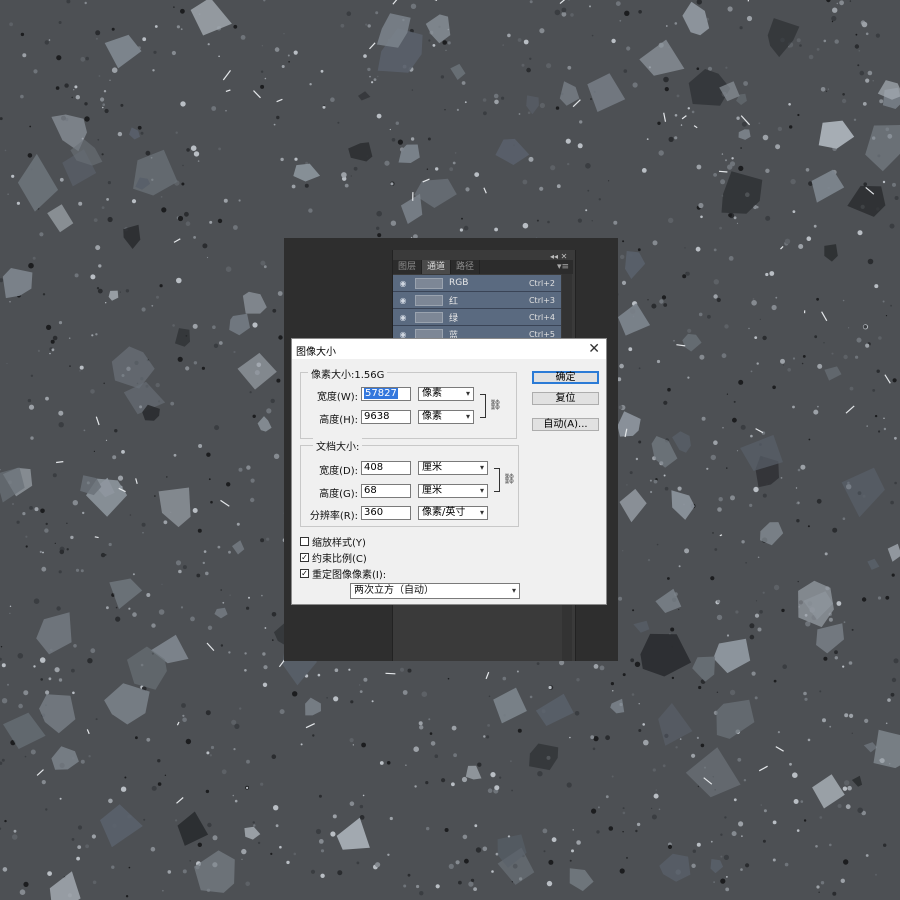 Image resolution: width=900 pixels, height=900 pixels. I want to click on tab-channels: 通道, so click(437, 267).